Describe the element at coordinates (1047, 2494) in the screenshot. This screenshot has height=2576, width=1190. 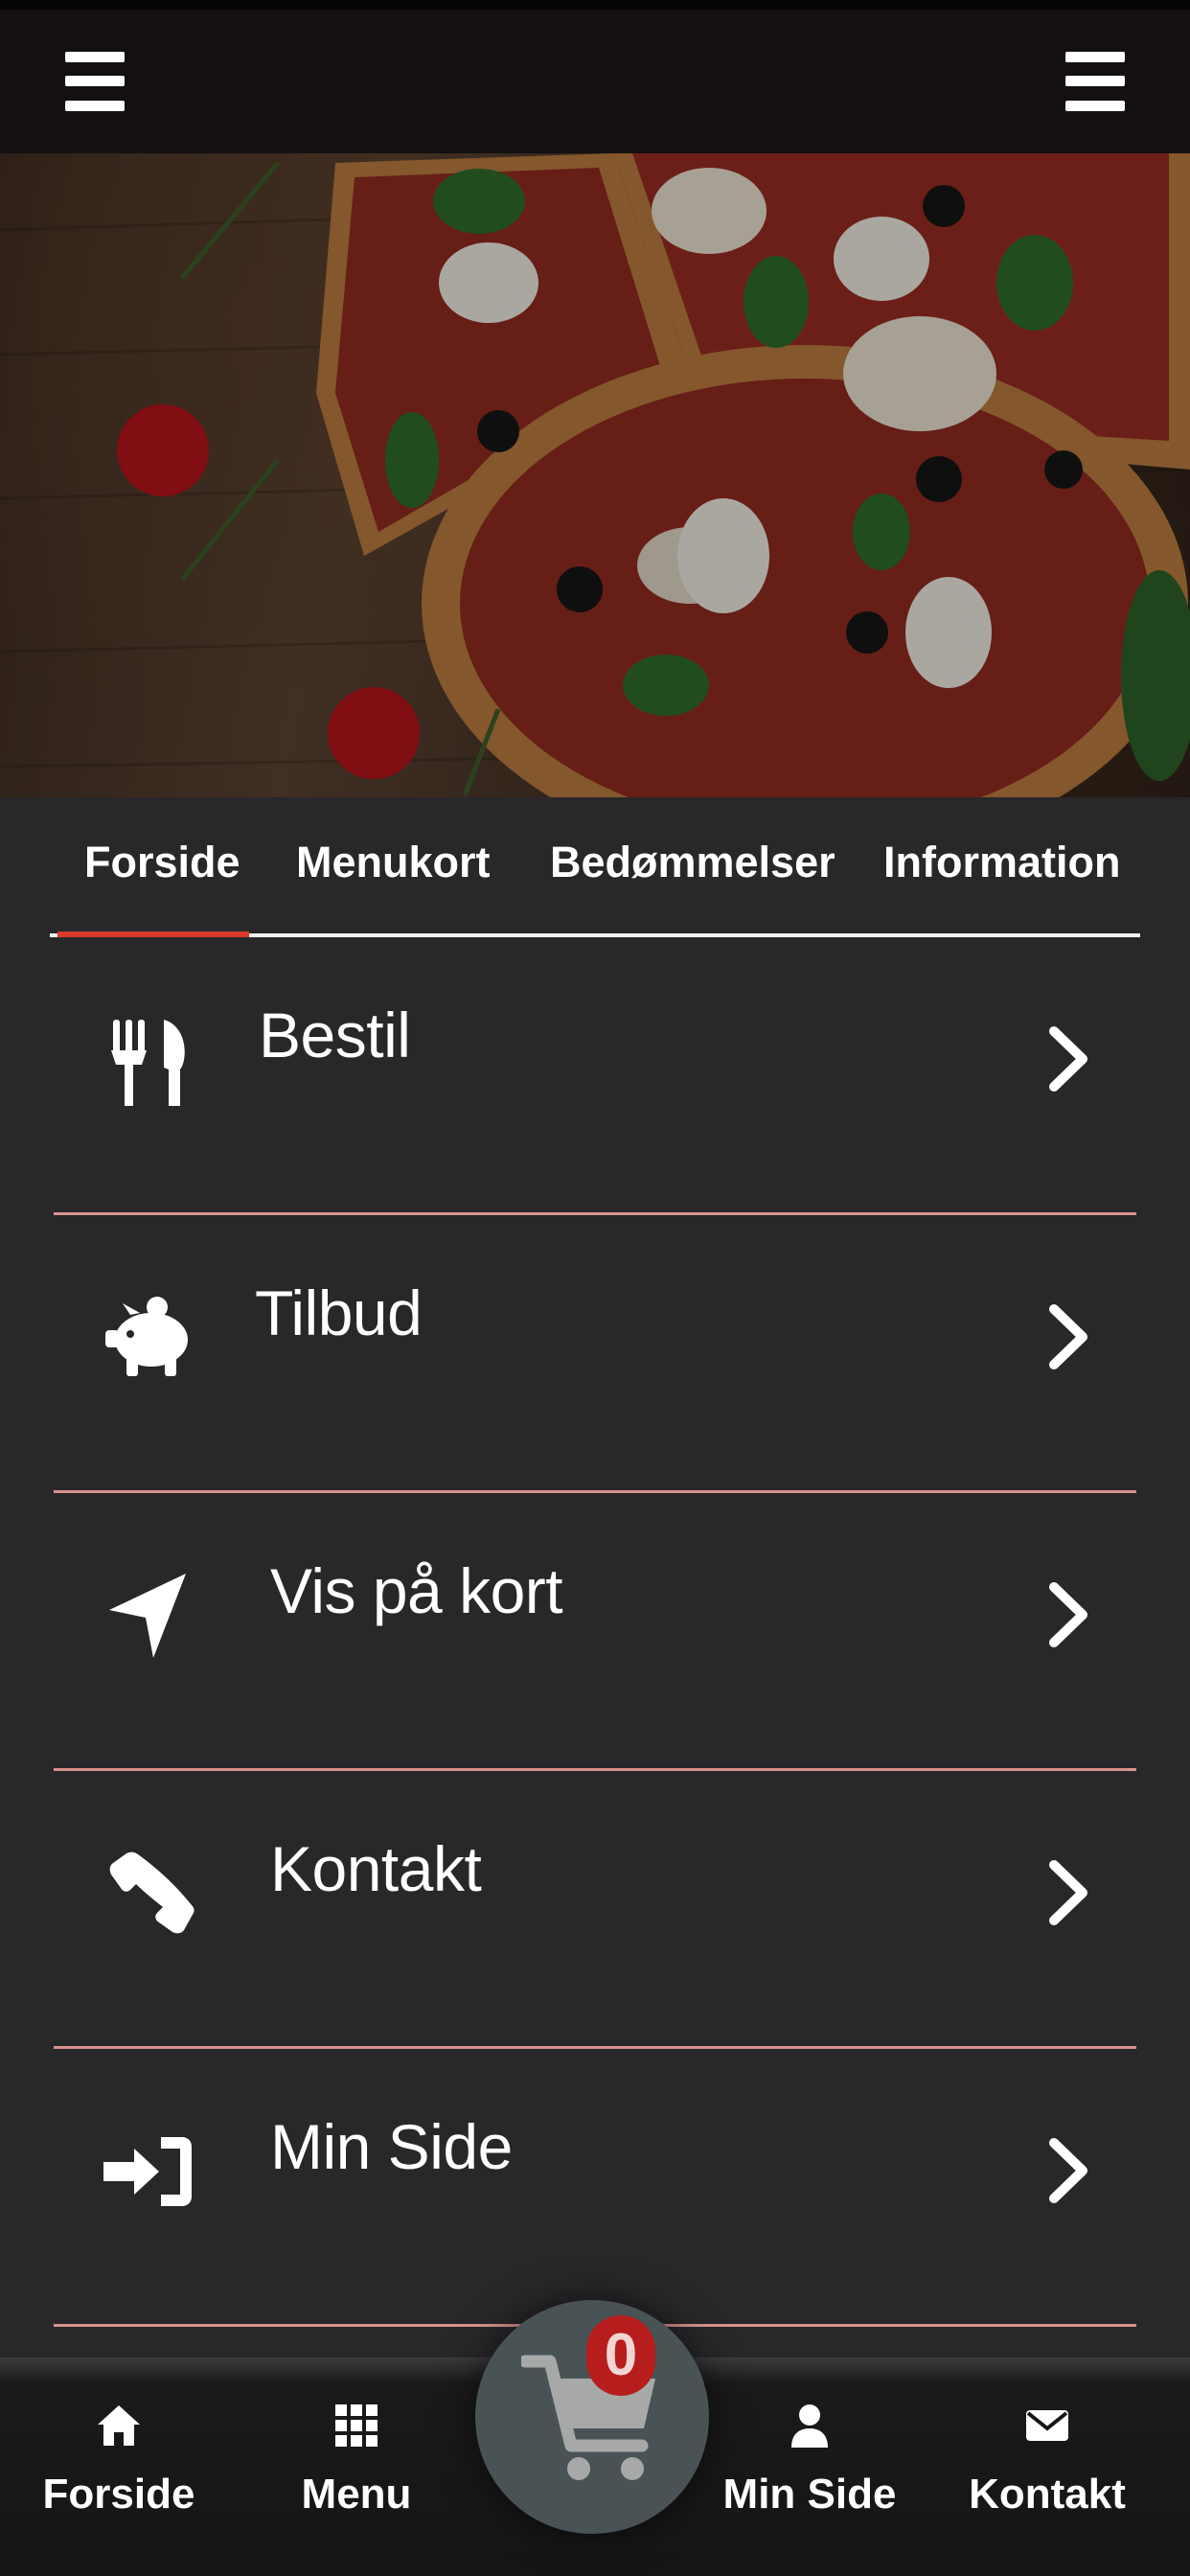
I see `nav-label: Kontakt` at that location.